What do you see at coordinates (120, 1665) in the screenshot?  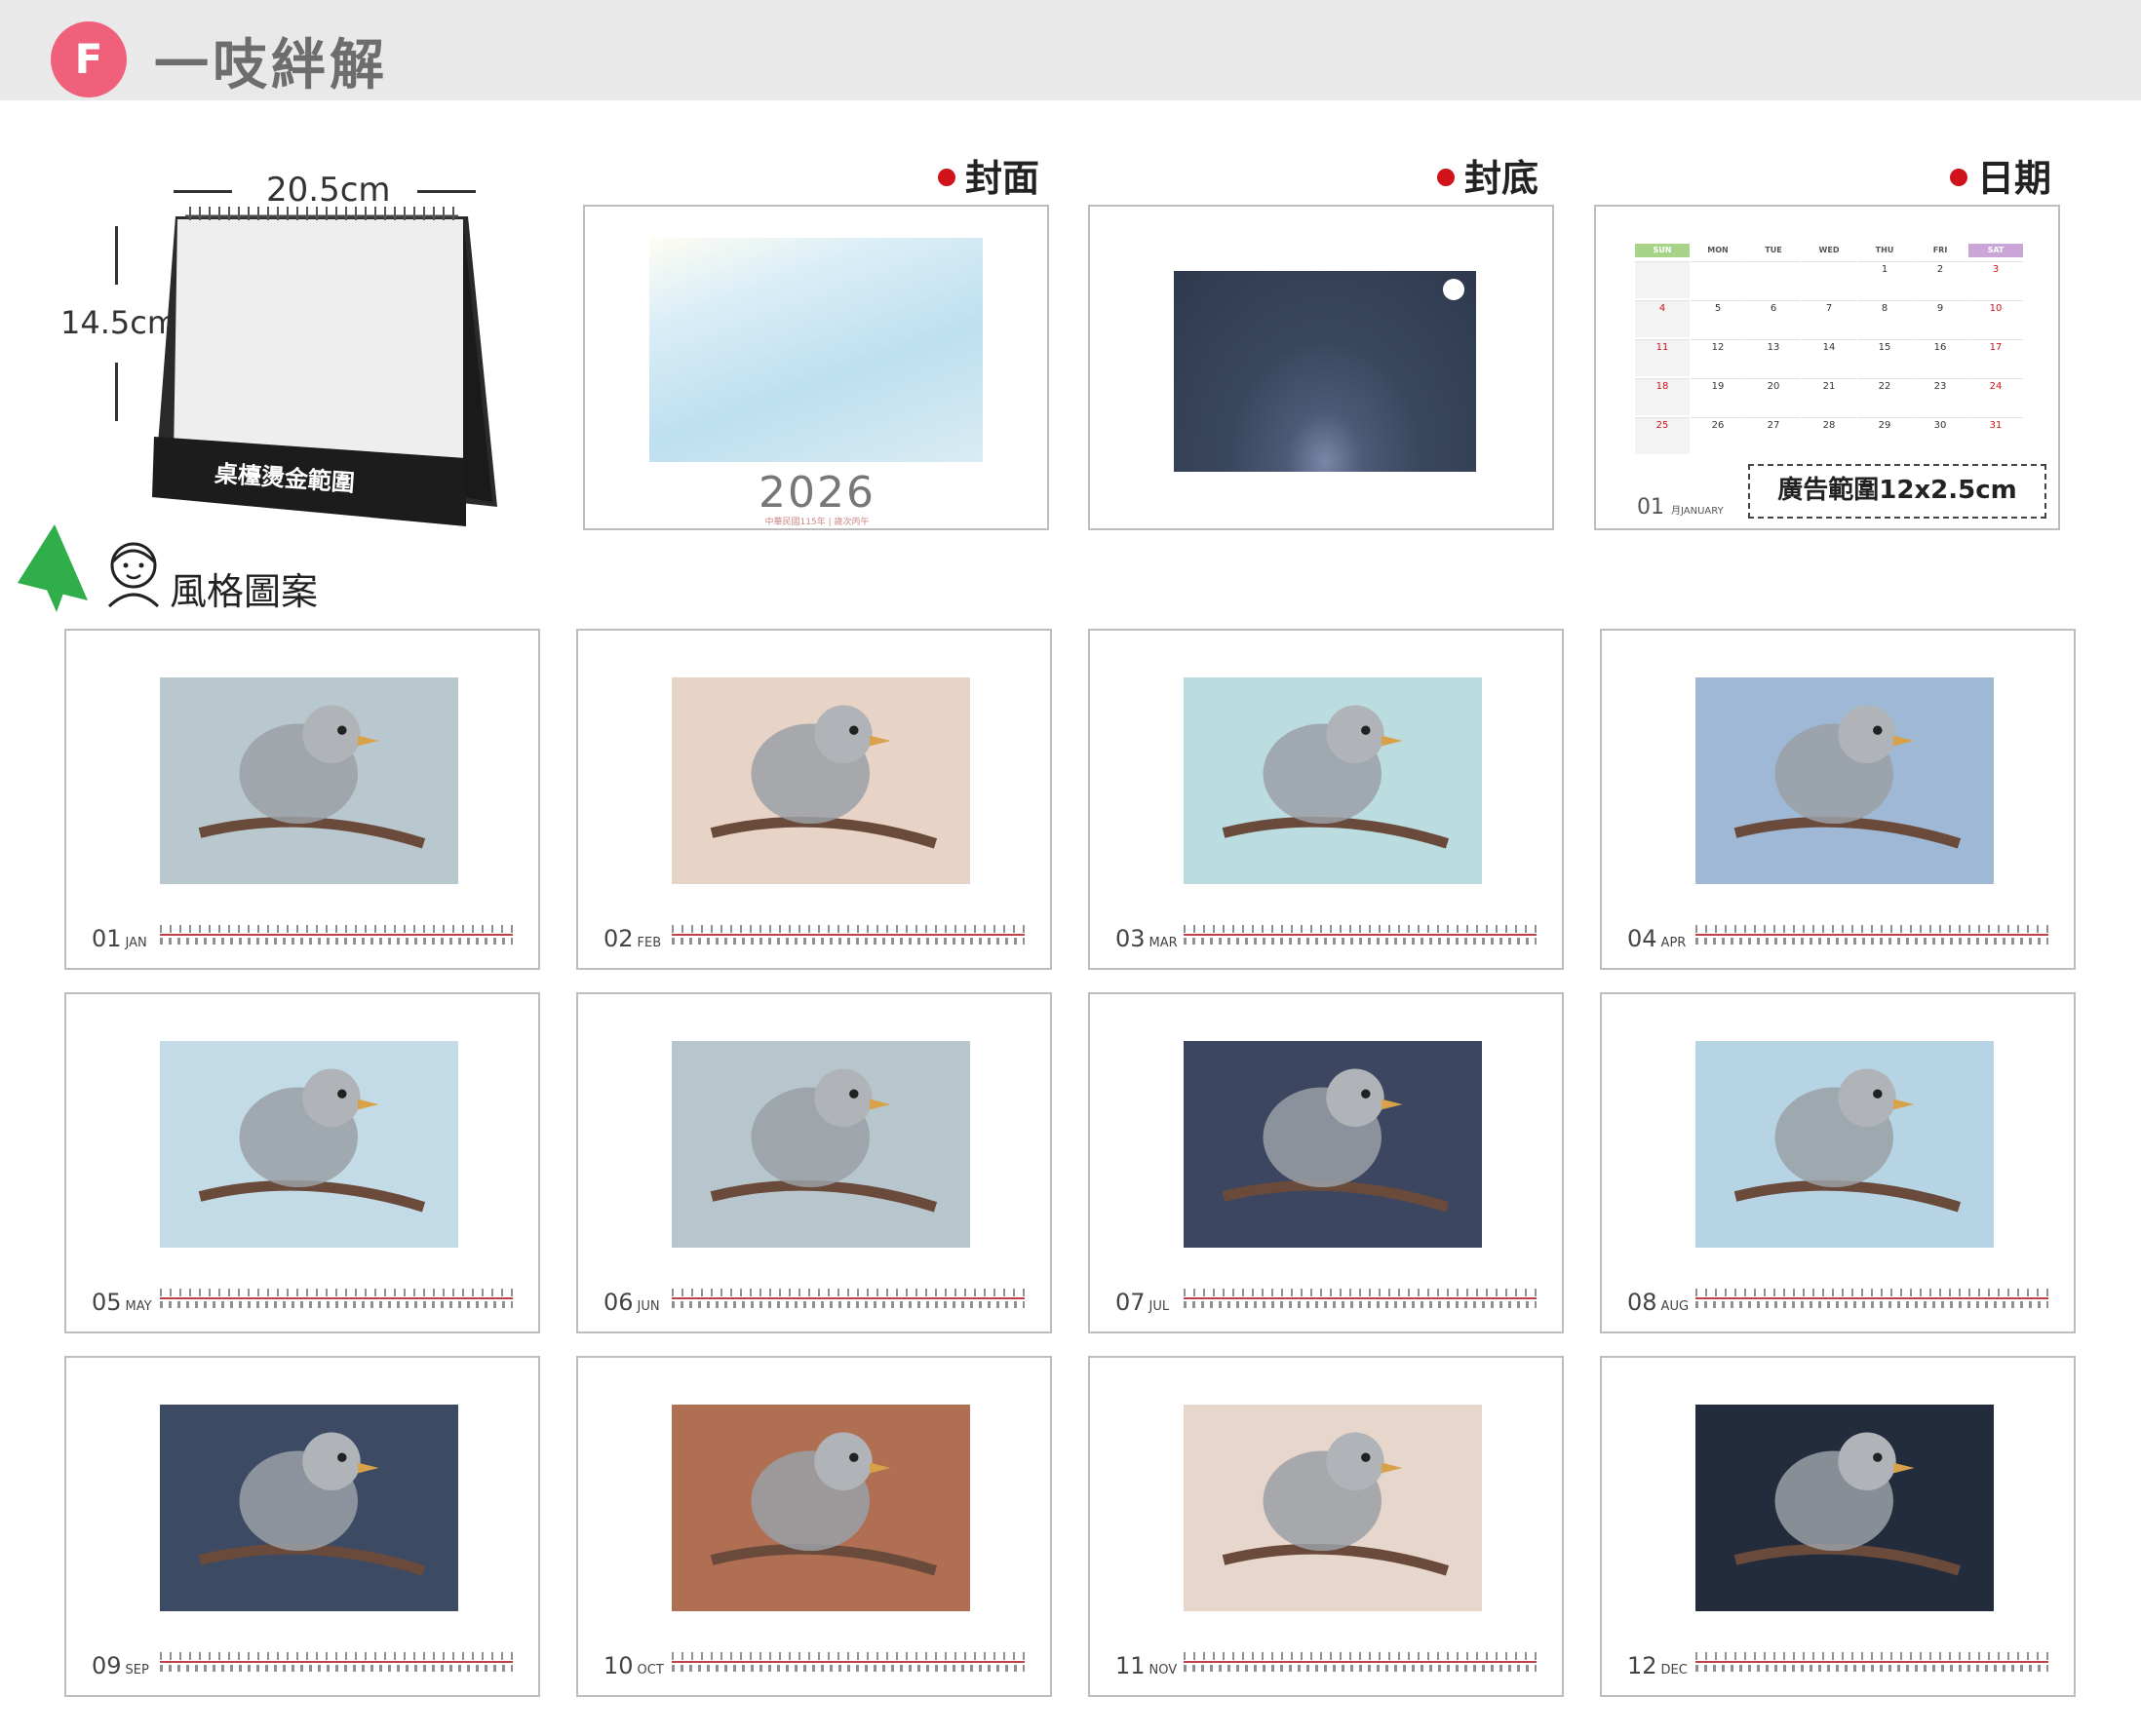 I see `month-label: 09 SEP` at bounding box center [120, 1665].